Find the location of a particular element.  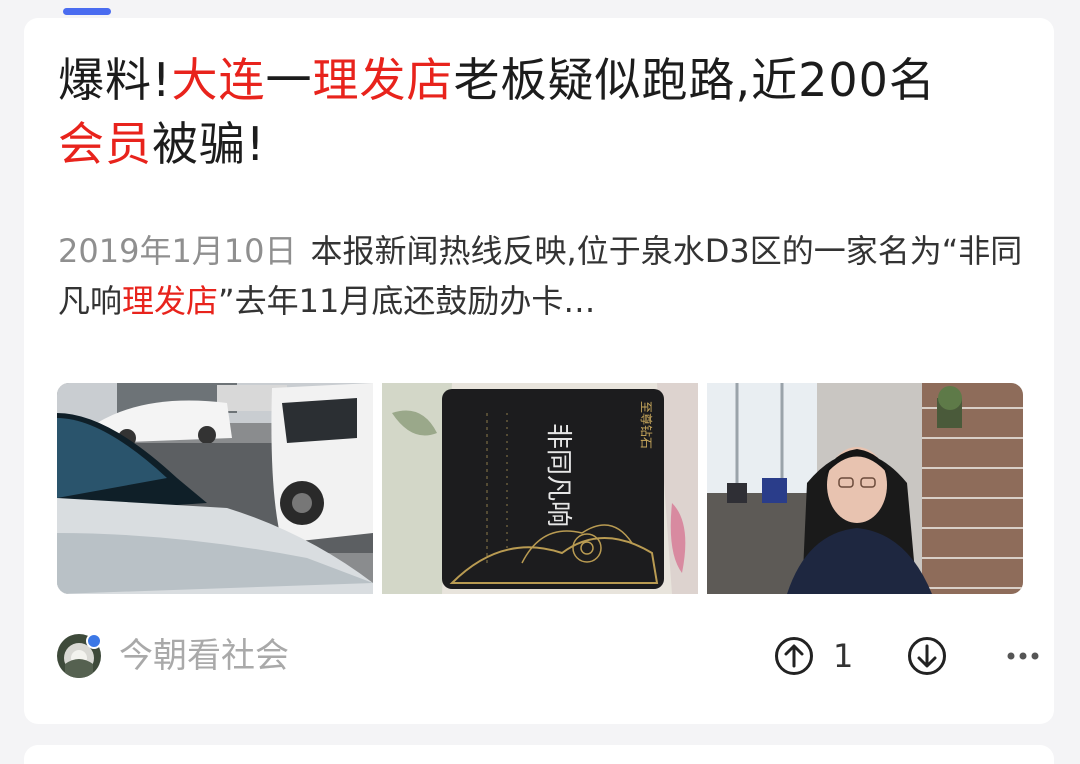

card-corner-text: 至尊钻石 is located at coordinates (646, 425).